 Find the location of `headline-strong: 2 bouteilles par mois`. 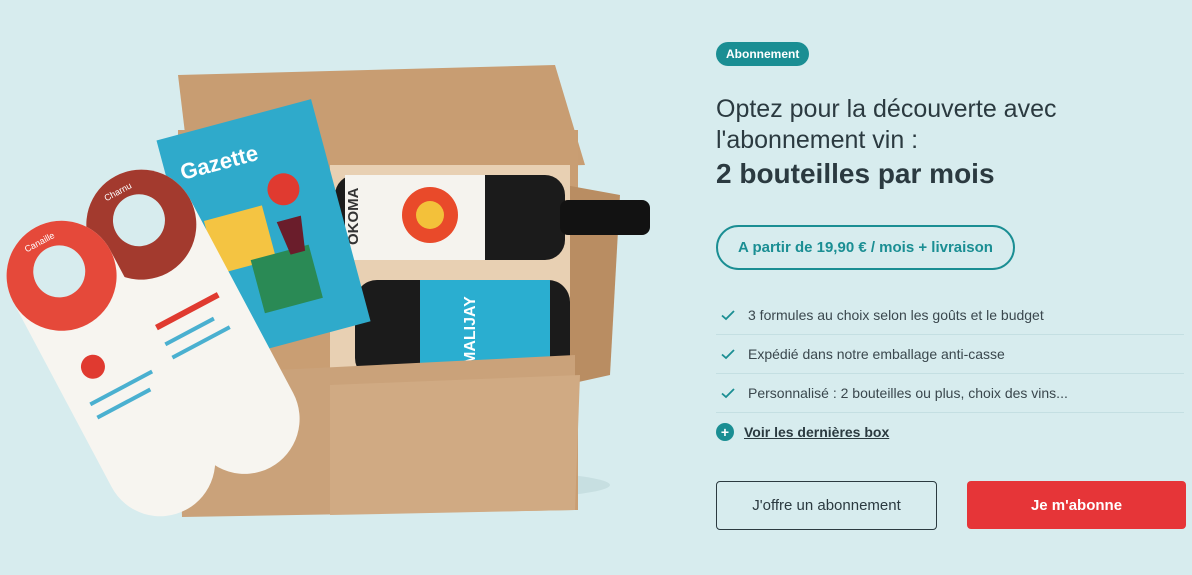

headline-strong: 2 bouteilles par mois is located at coordinates (855, 173).